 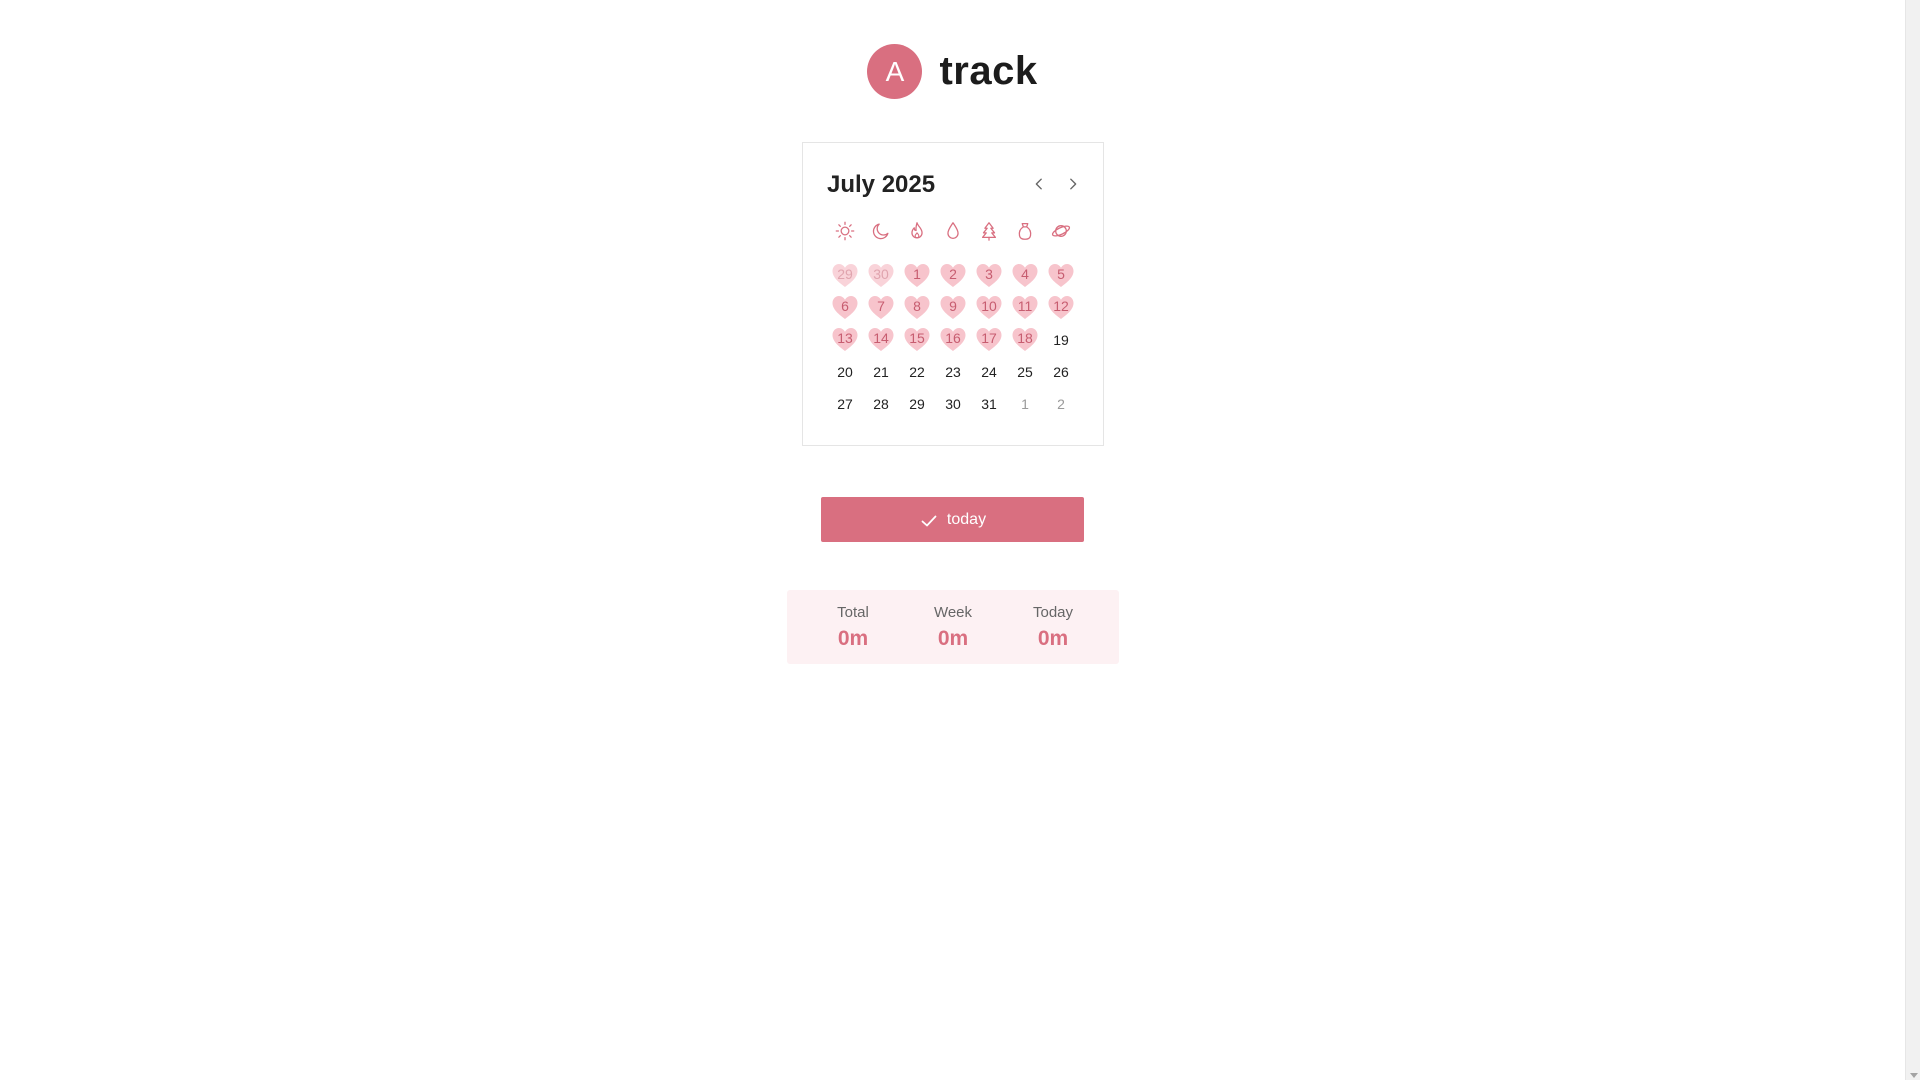 I want to click on calendar-day: 31, so click(x=989, y=404).